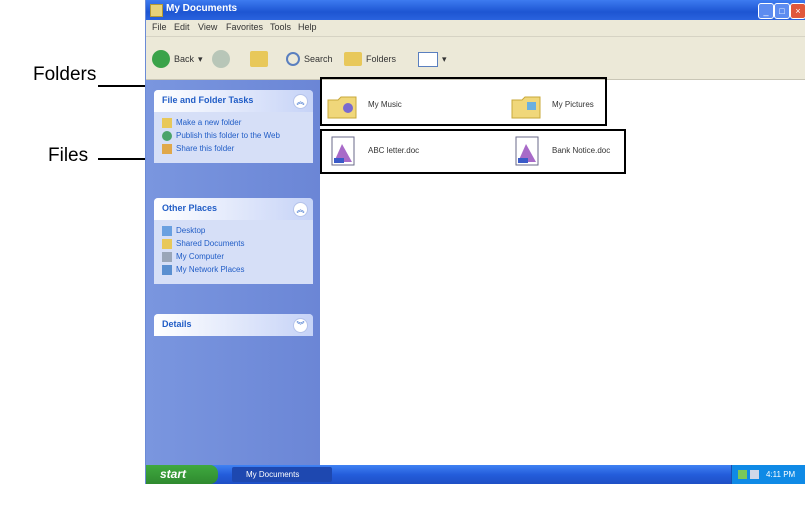 This screenshot has height=508, width=805. Describe the element at coordinates (208, 100) in the screenshot. I see `panel-title: File and Folder Tasks` at that location.